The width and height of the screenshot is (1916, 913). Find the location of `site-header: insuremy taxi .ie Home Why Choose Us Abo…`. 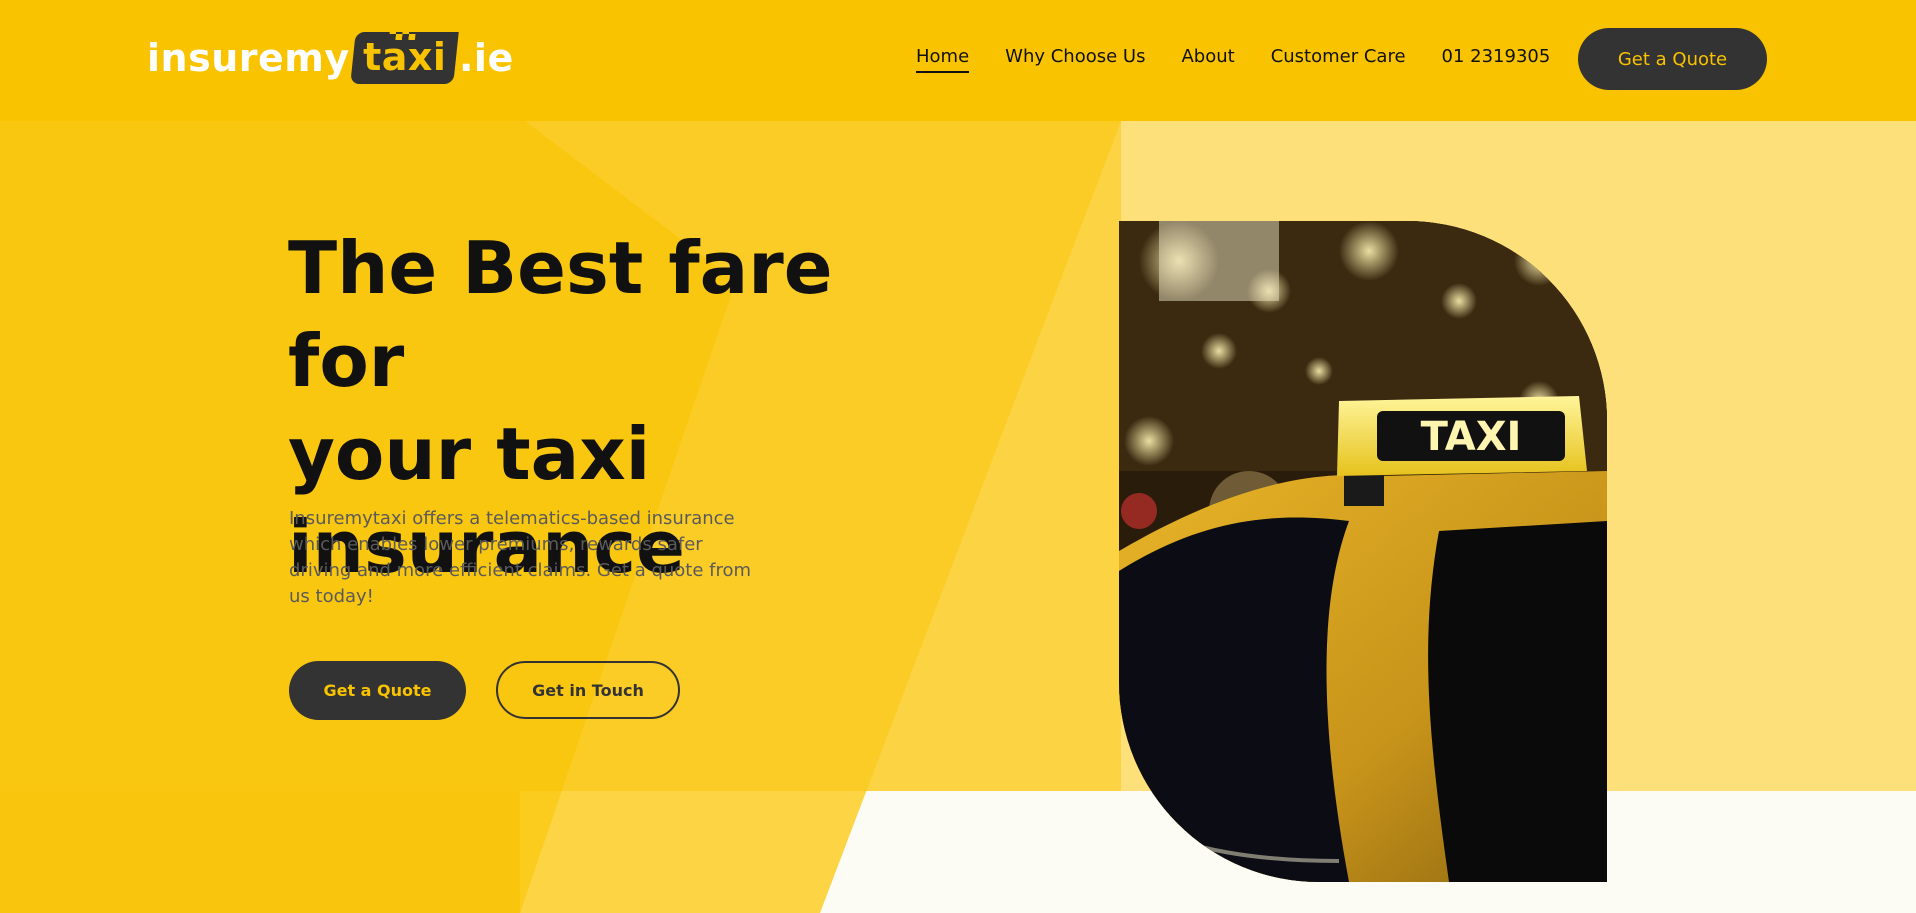

site-header: insuremy taxi .ie Home Why Choose Us Abo… is located at coordinates (958, 60).